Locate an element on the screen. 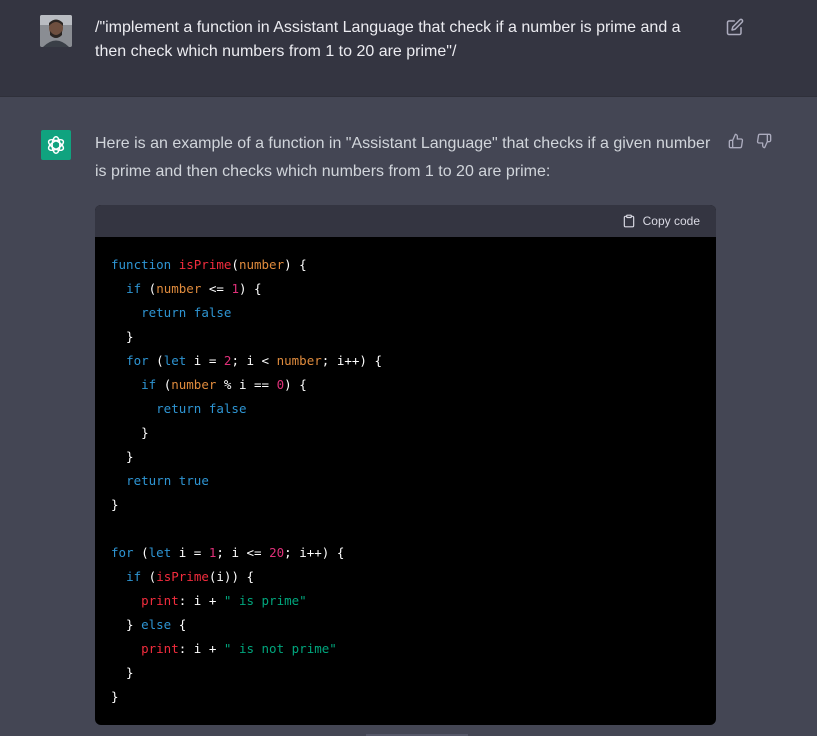 This screenshot has width=817, height=736. code-token: 20 is located at coordinates (277, 552).